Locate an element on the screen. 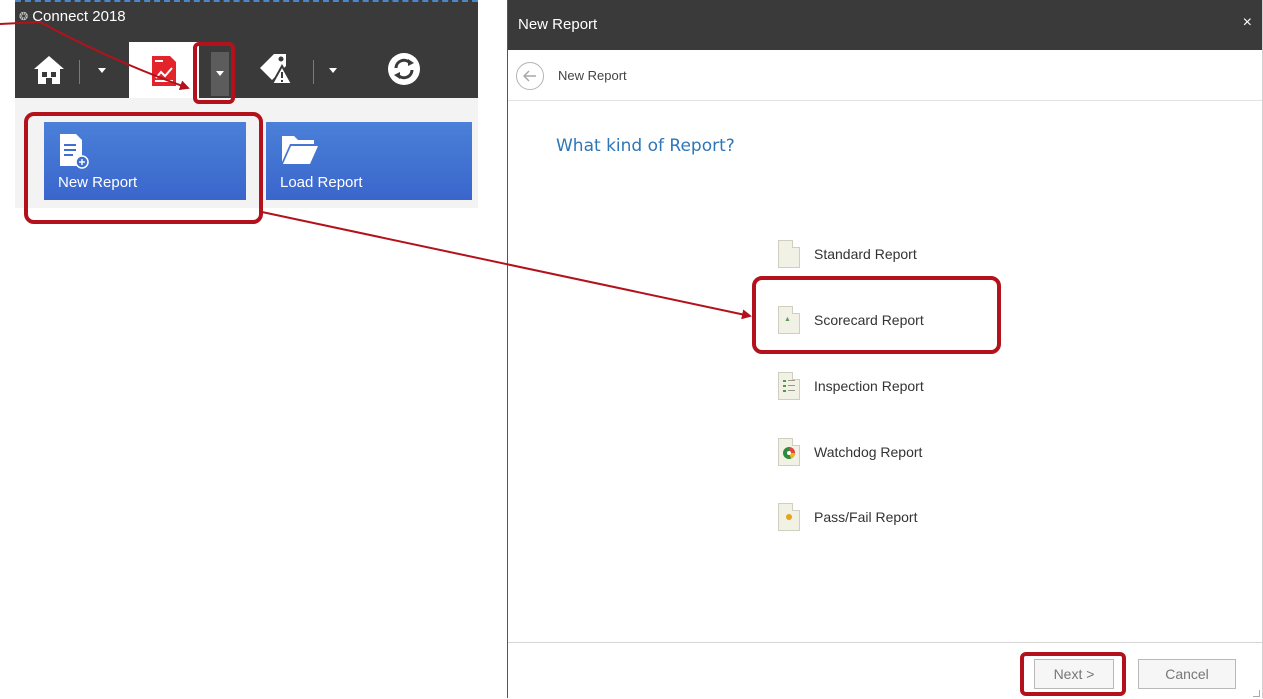 The width and height of the screenshot is (1263, 699). app-title: ❂ Connect 2018 is located at coordinates (72, 16).